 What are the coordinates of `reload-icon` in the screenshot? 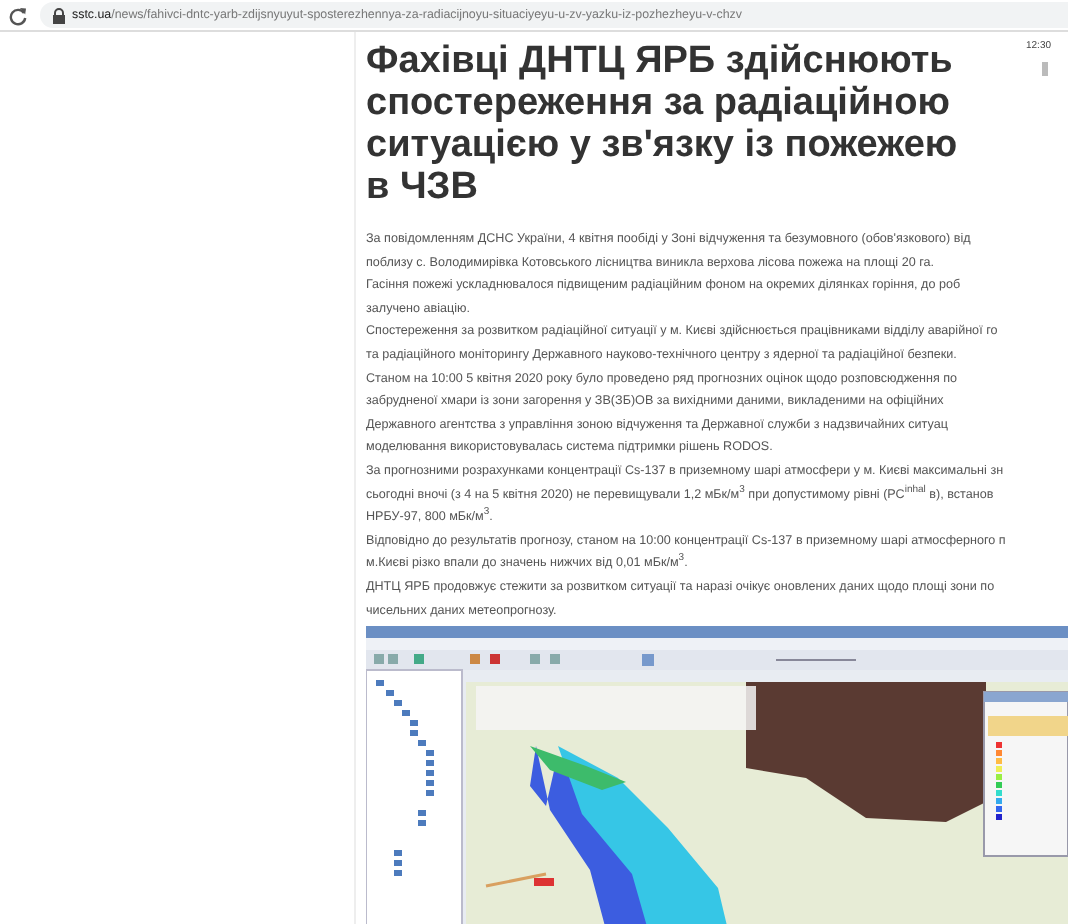 It's located at (18, 15).